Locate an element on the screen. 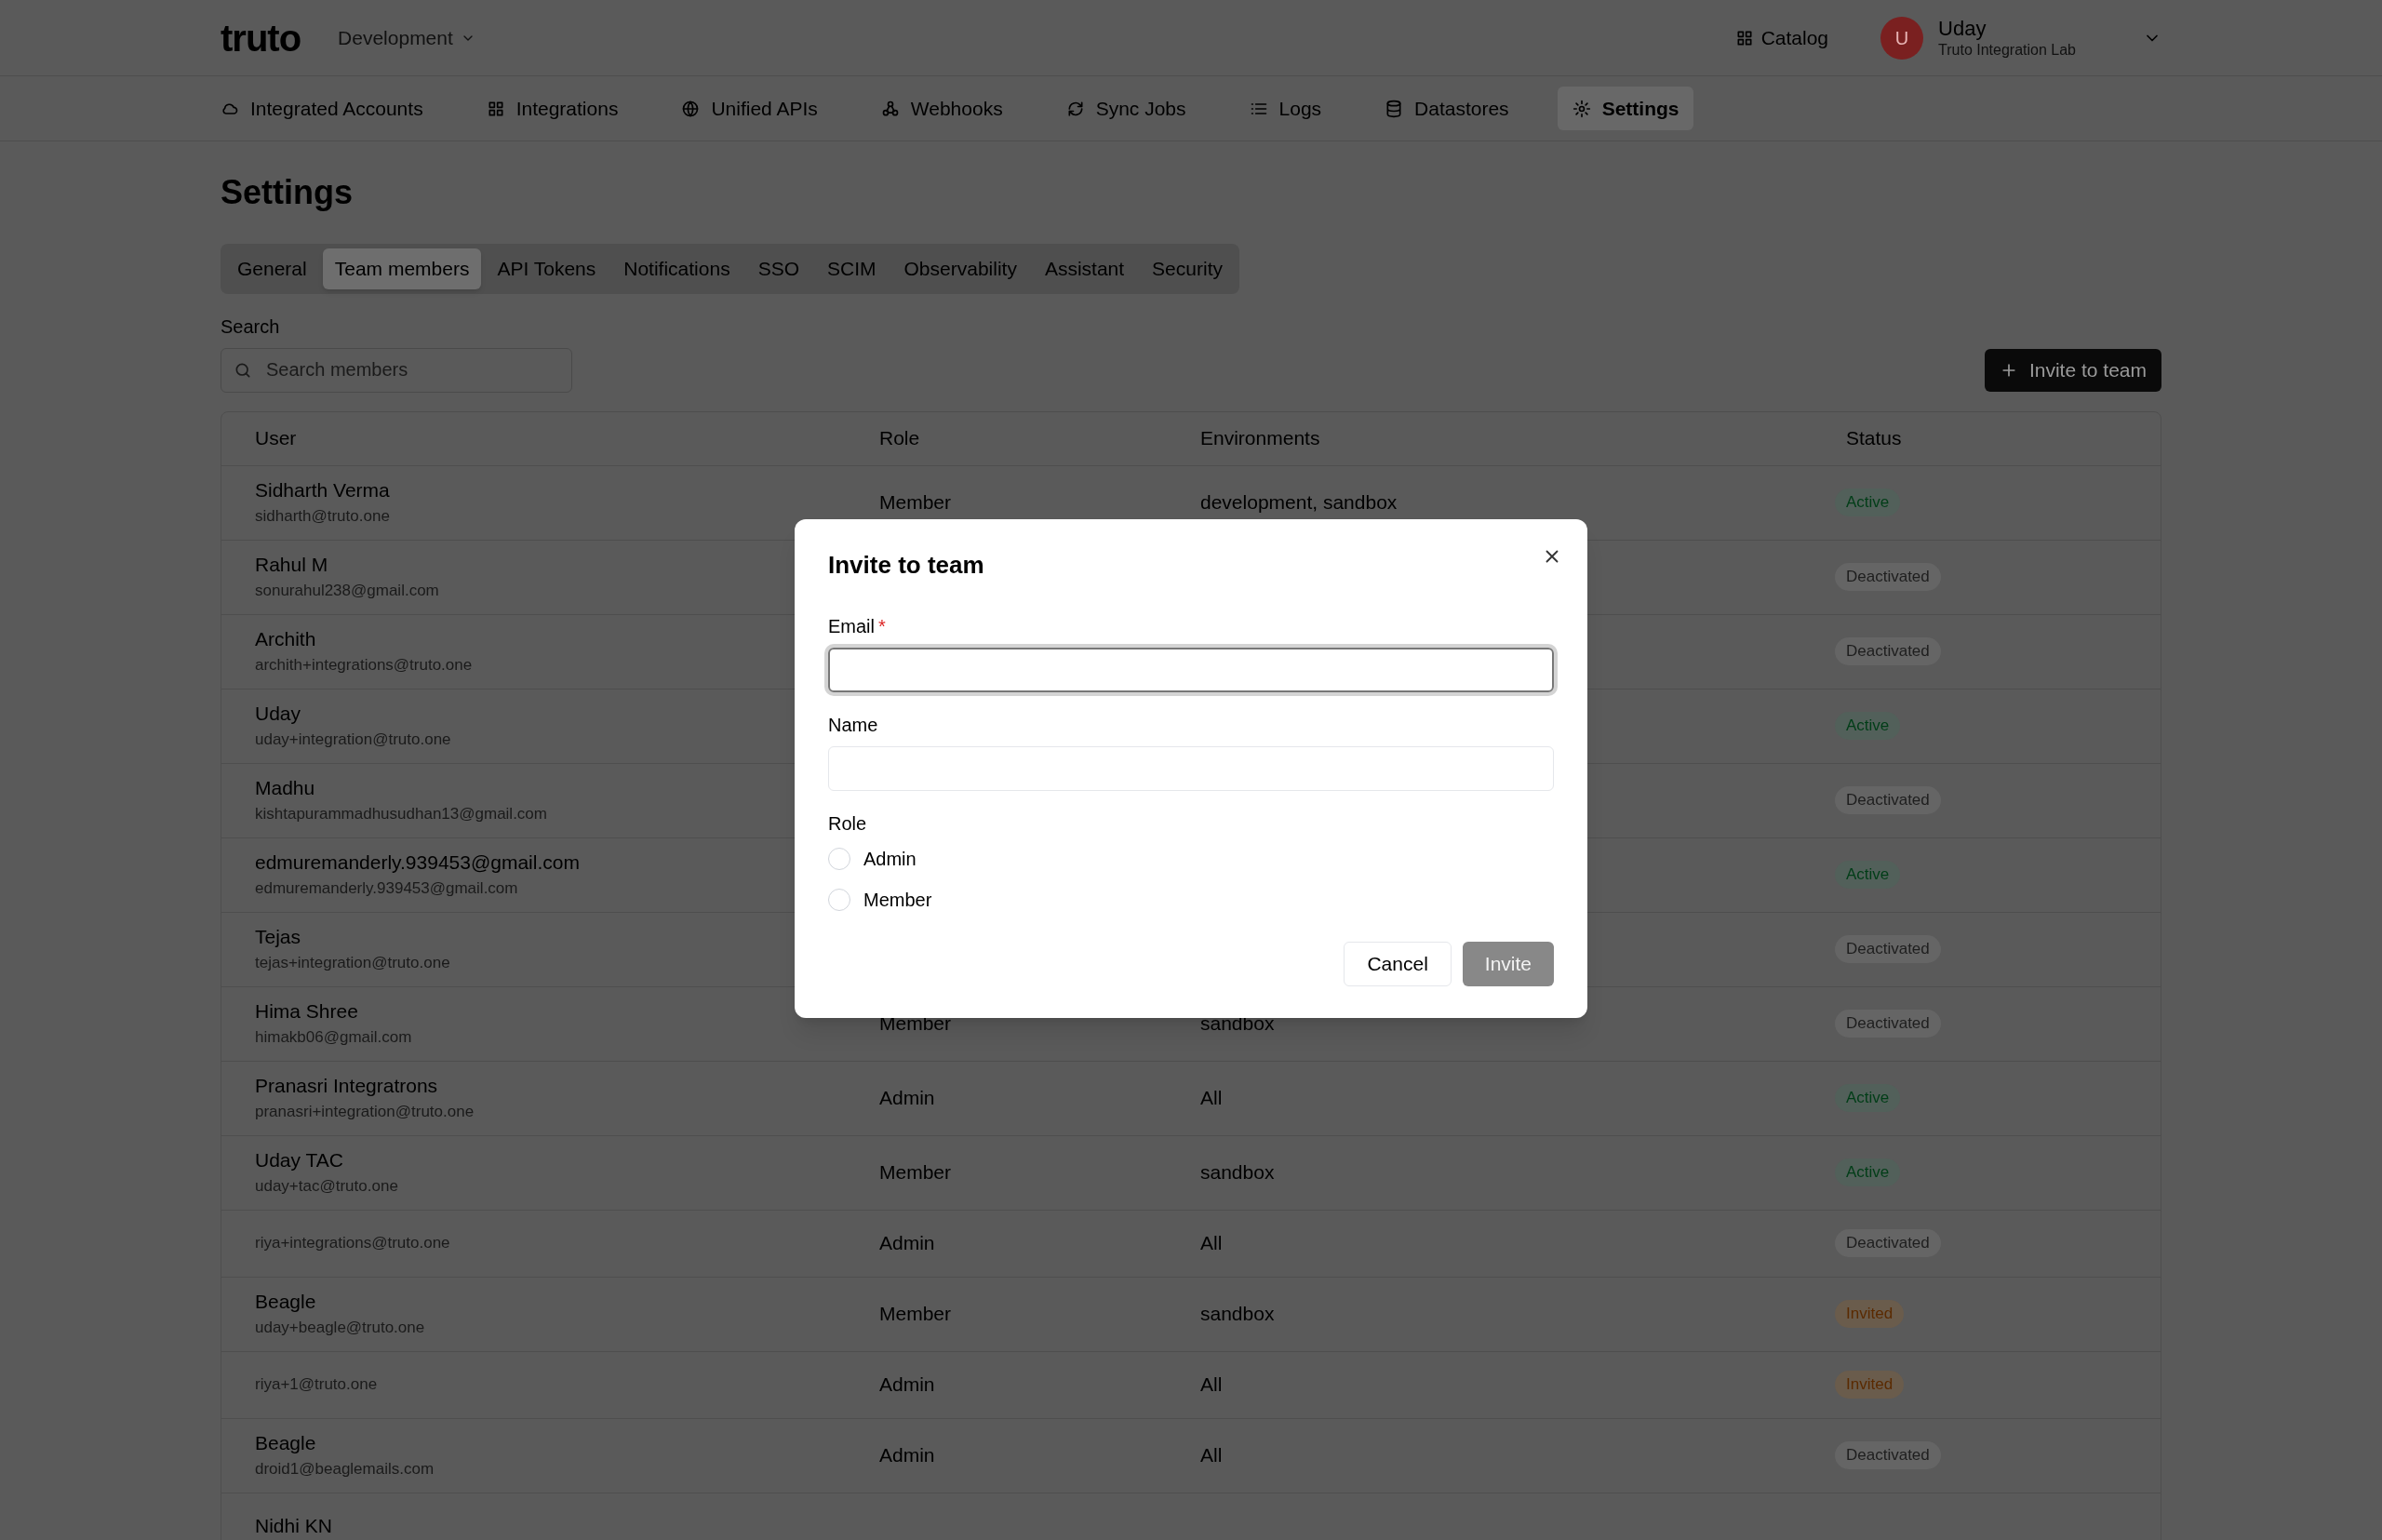 This screenshot has width=2382, height=1540. logo: truto is located at coordinates (261, 38).